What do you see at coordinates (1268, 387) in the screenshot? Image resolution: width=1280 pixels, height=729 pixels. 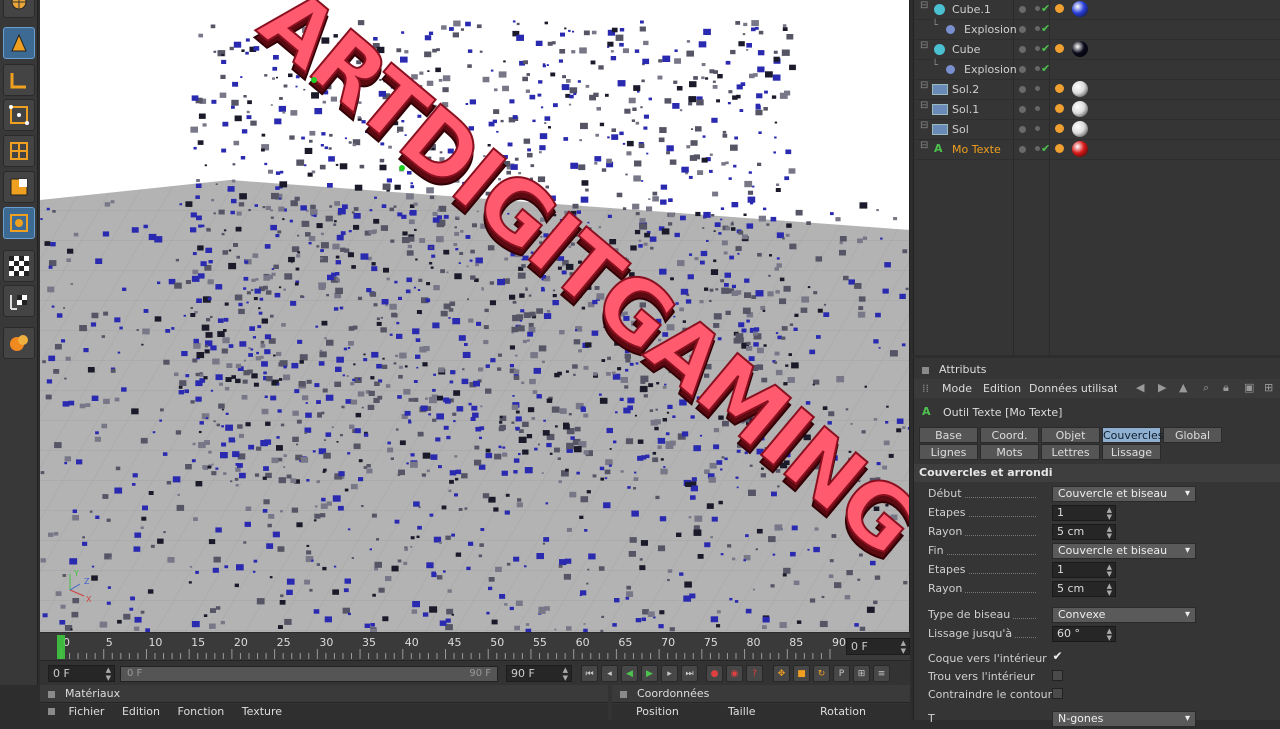 I see `expand-icon: ⊞` at bounding box center [1268, 387].